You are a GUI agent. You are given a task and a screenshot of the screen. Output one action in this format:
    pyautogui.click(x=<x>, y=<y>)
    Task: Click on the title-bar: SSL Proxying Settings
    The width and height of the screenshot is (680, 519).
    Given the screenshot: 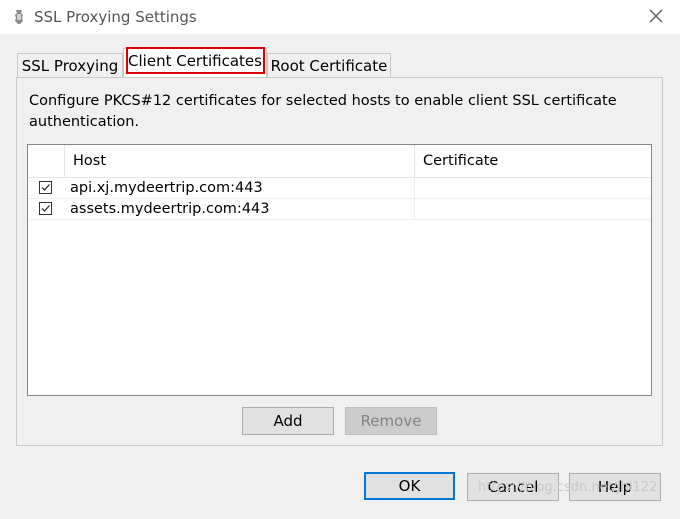 What is the action you would take?
    pyautogui.click(x=340, y=17)
    